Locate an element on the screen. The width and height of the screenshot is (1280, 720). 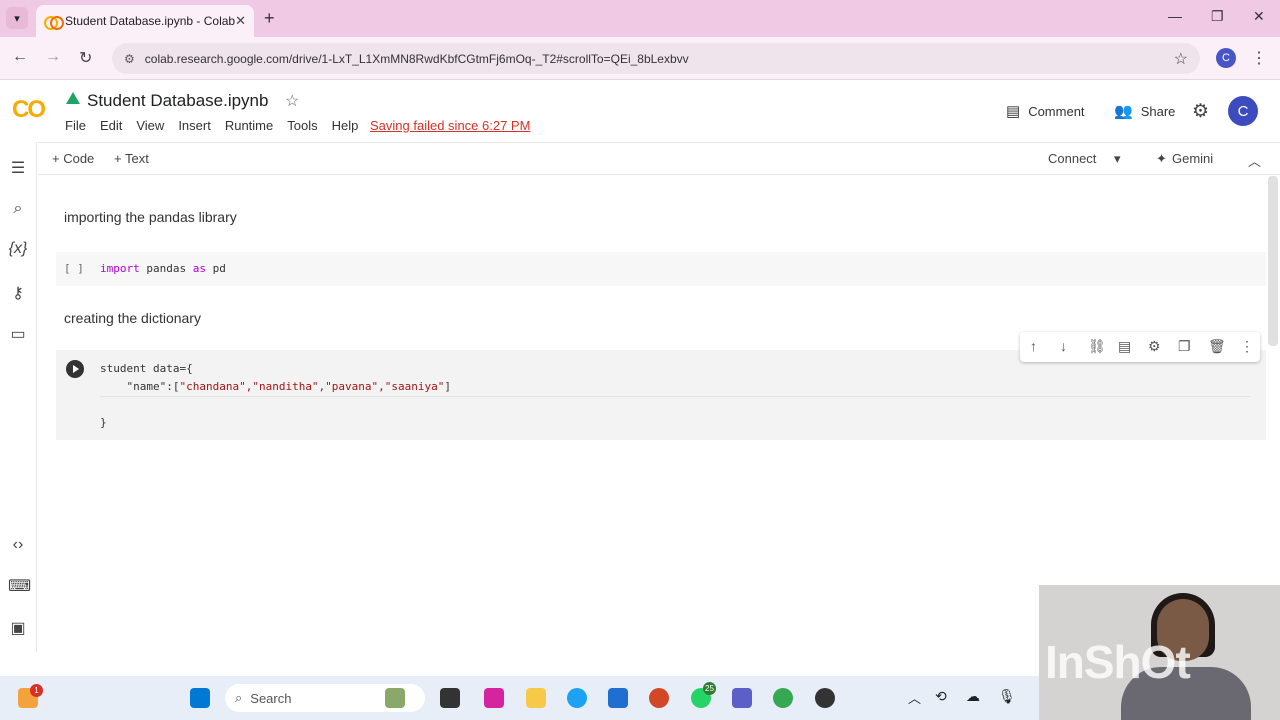
command-palette-icon: ⌨ is located at coordinates (19, 586).